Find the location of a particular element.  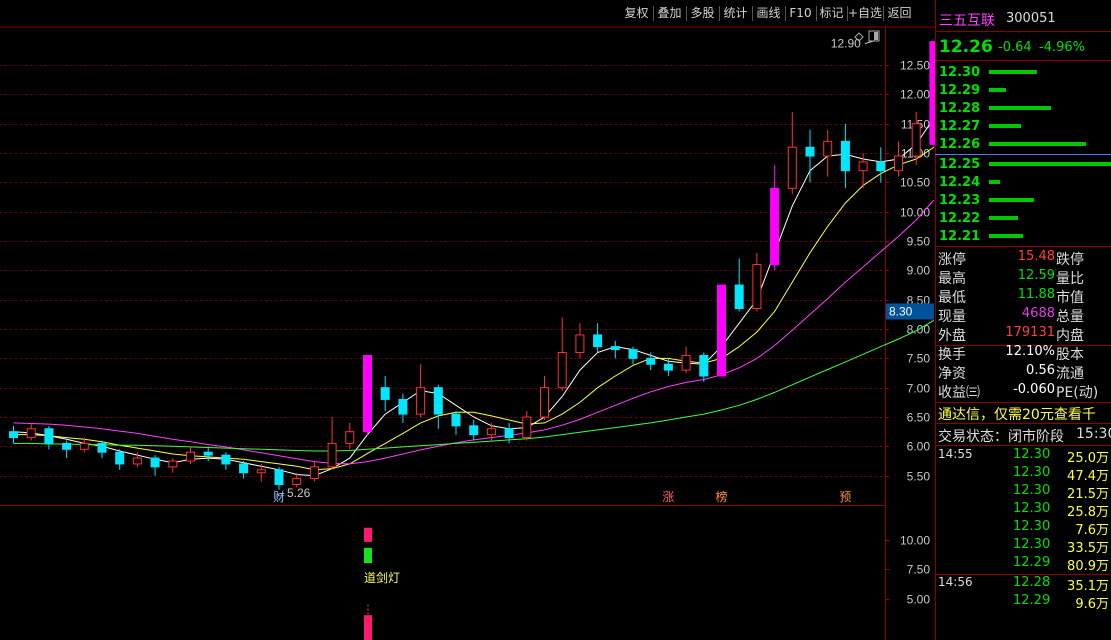

y-axis-tick-label: 7.50 is located at coordinates (919, 359).